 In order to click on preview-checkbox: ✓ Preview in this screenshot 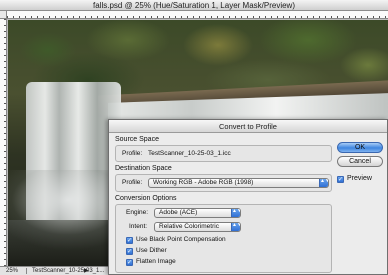, I will do `click(354, 179)`.